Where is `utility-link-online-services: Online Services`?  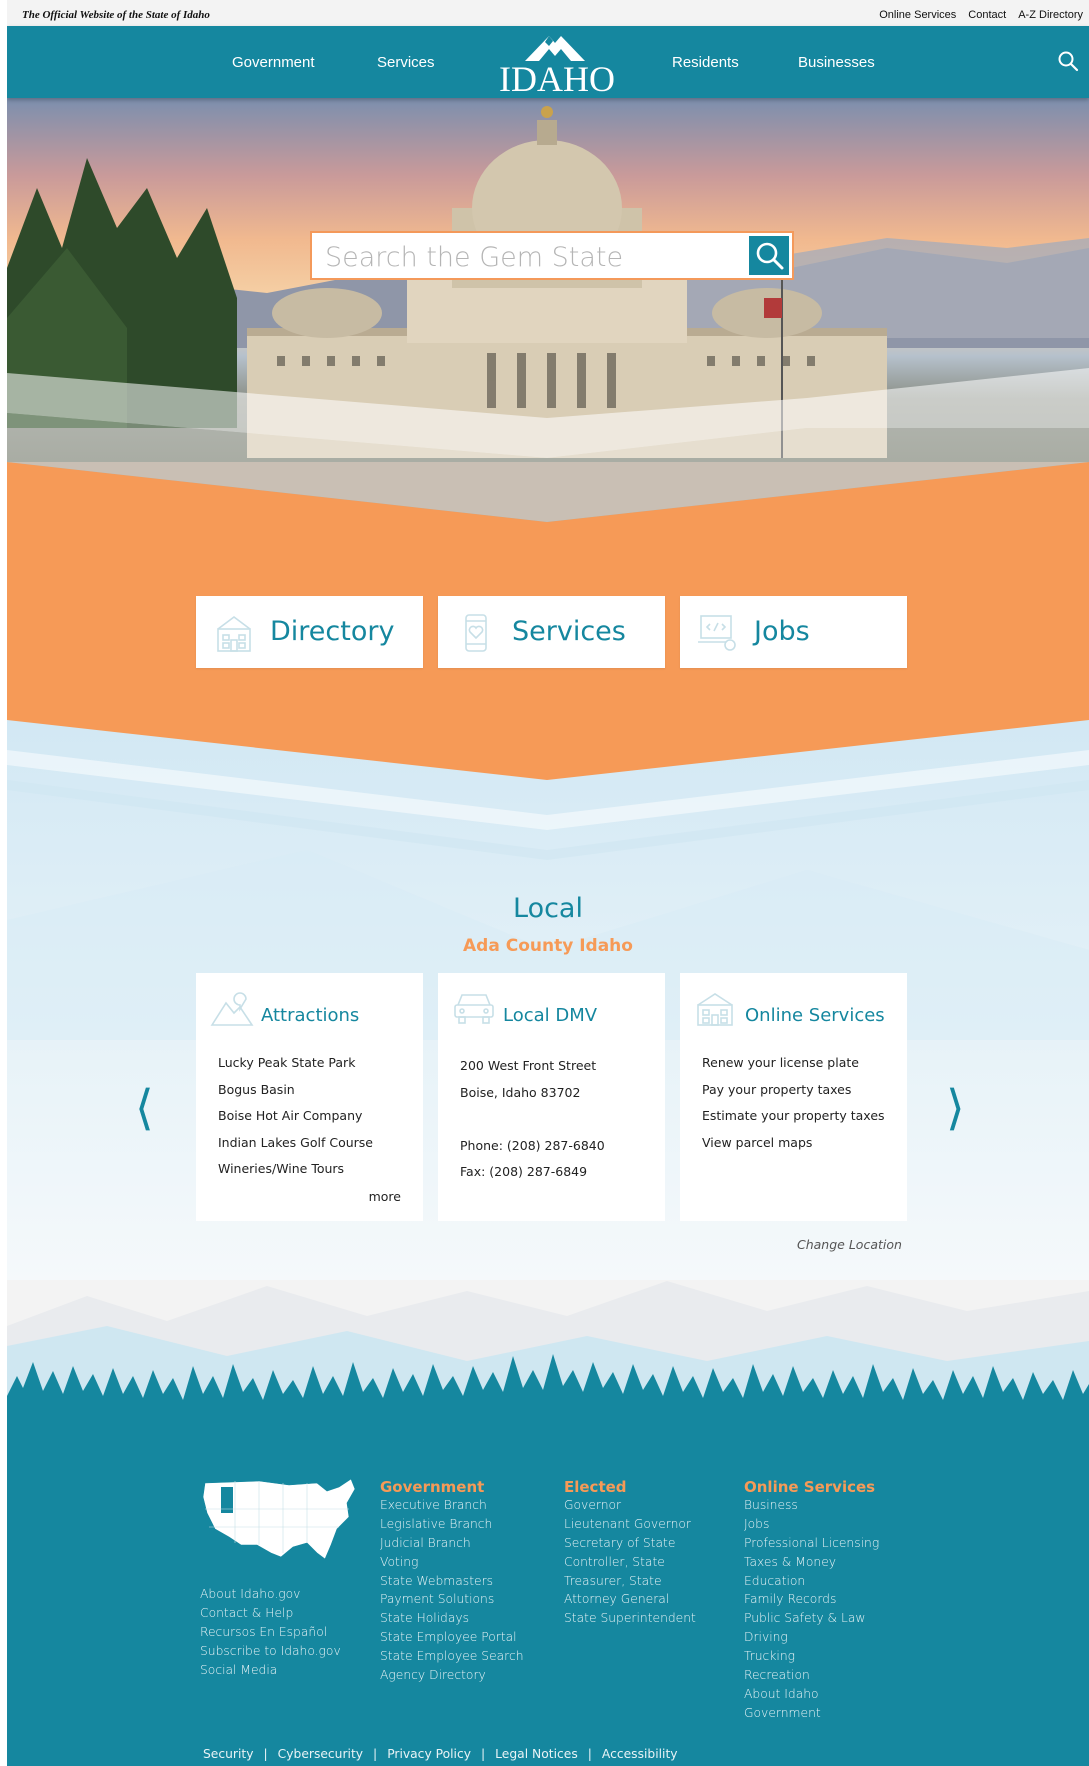
utility-link-online-services: Online Services is located at coordinates (917, 15).